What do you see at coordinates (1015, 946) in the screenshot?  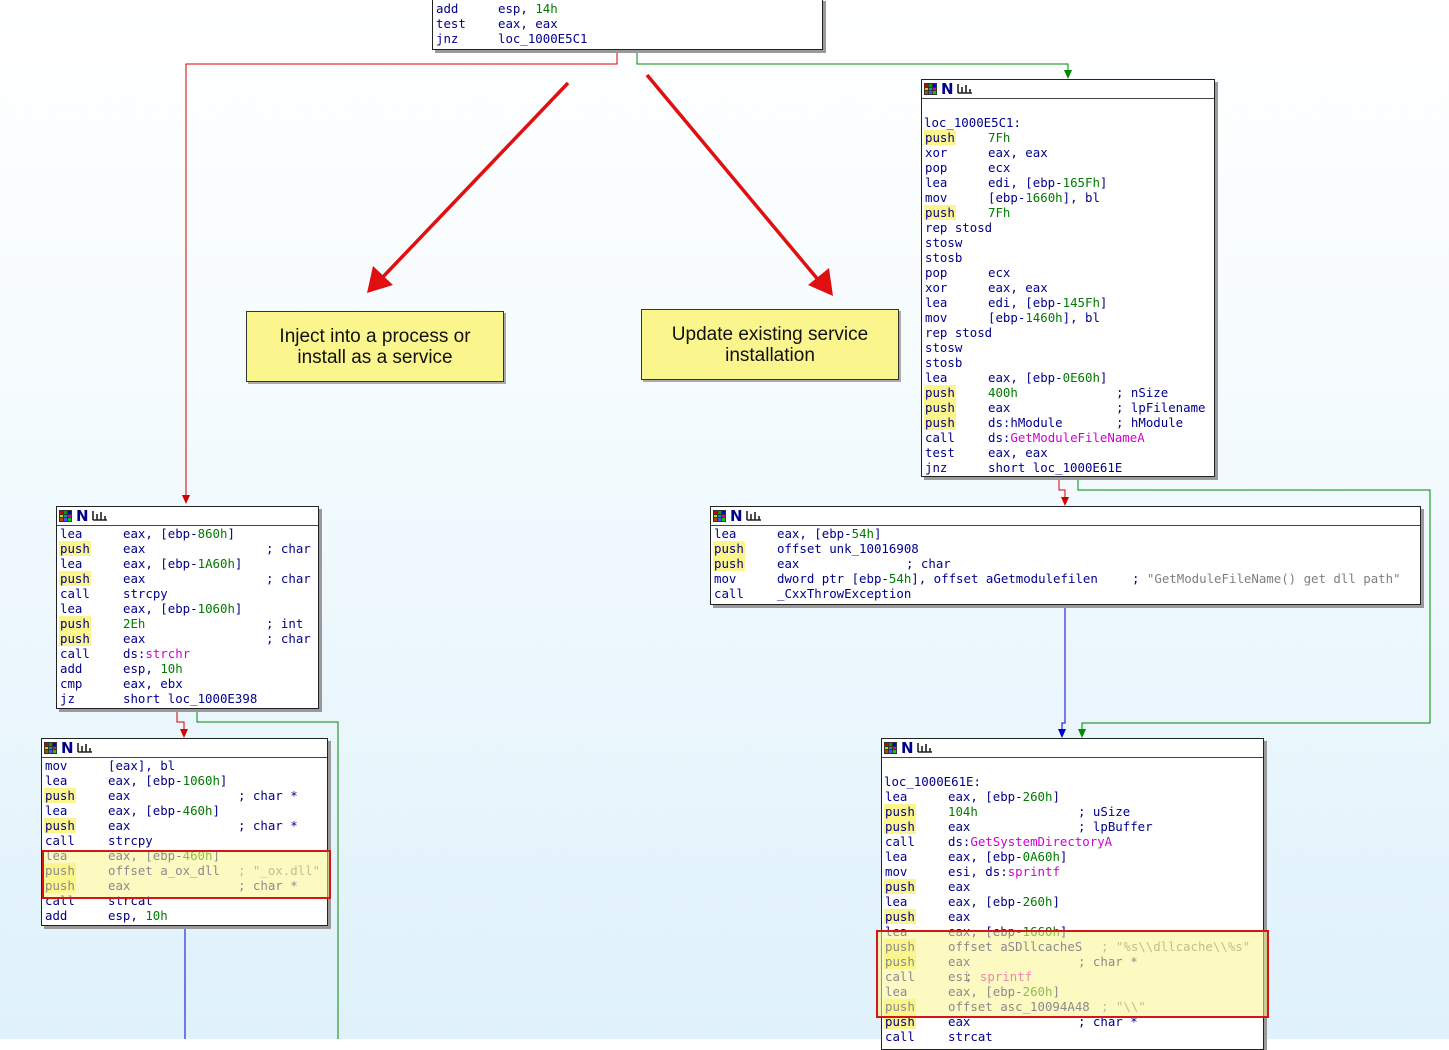 I see `asm-operands: offset aSDllcacheS` at bounding box center [1015, 946].